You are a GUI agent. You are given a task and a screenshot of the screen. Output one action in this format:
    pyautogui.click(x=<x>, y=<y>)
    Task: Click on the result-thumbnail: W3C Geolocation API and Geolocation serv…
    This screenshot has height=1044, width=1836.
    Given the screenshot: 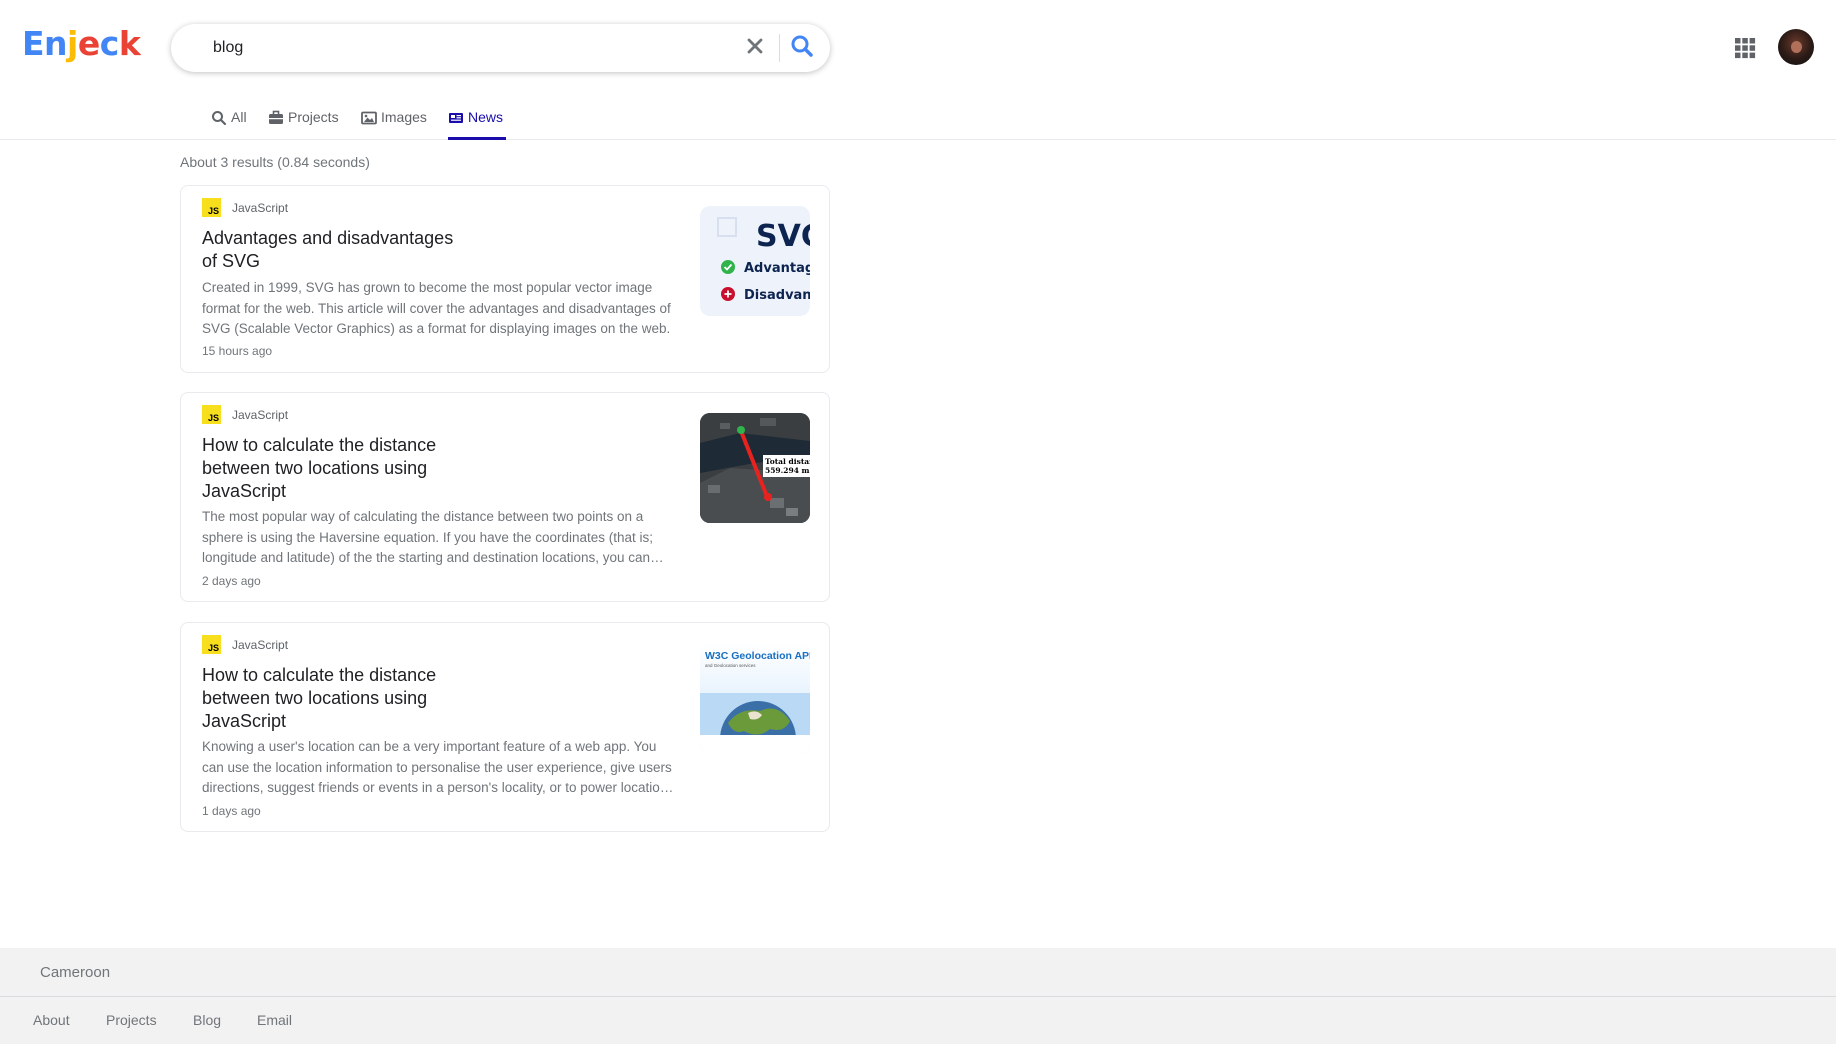 What is the action you would take?
    pyautogui.click(x=755, y=698)
    